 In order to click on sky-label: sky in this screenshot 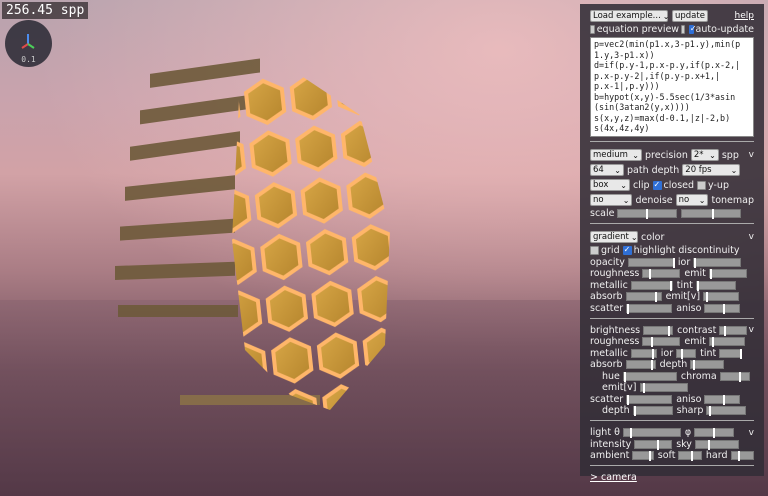, I will do `click(684, 444)`.